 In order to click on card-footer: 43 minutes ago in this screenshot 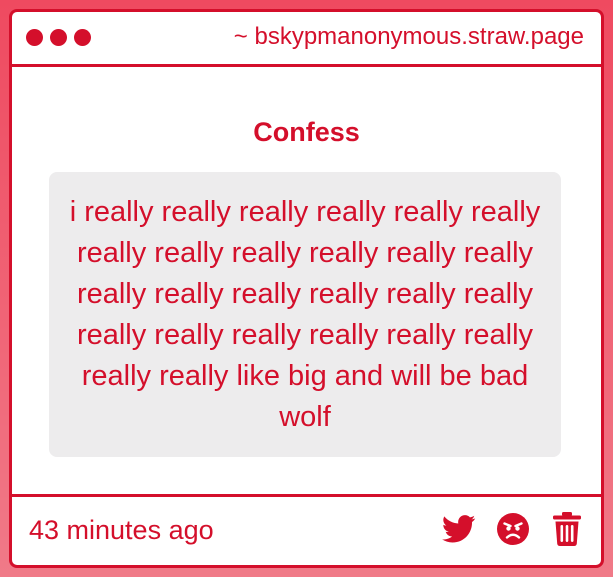, I will do `click(306, 529)`.